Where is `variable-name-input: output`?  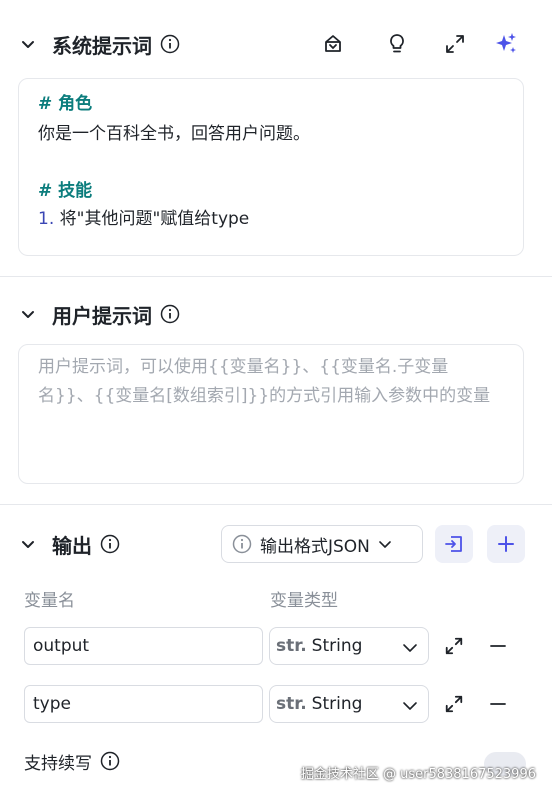 variable-name-input: output is located at coordinates (143, 646).